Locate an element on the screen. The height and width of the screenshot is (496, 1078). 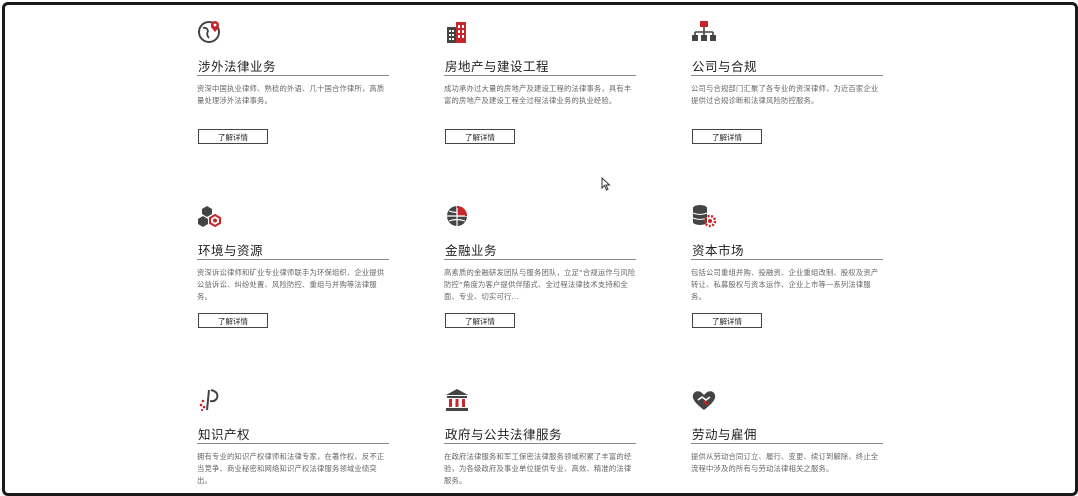
government-building-icon is located at coordinates (457, 400).